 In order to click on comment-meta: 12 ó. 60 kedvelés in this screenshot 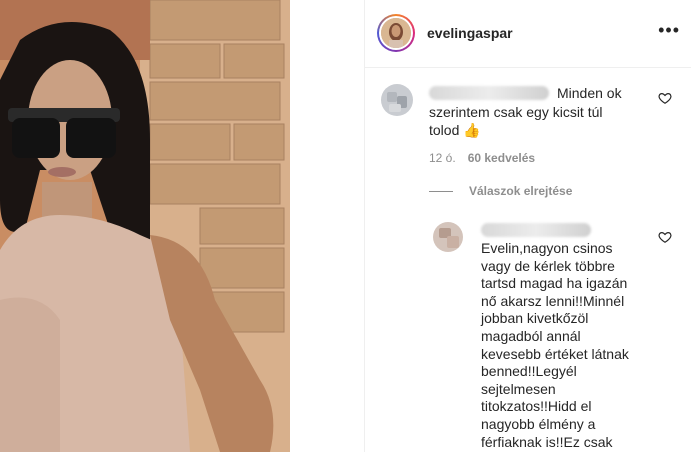, I will do `click(482, 158)`.